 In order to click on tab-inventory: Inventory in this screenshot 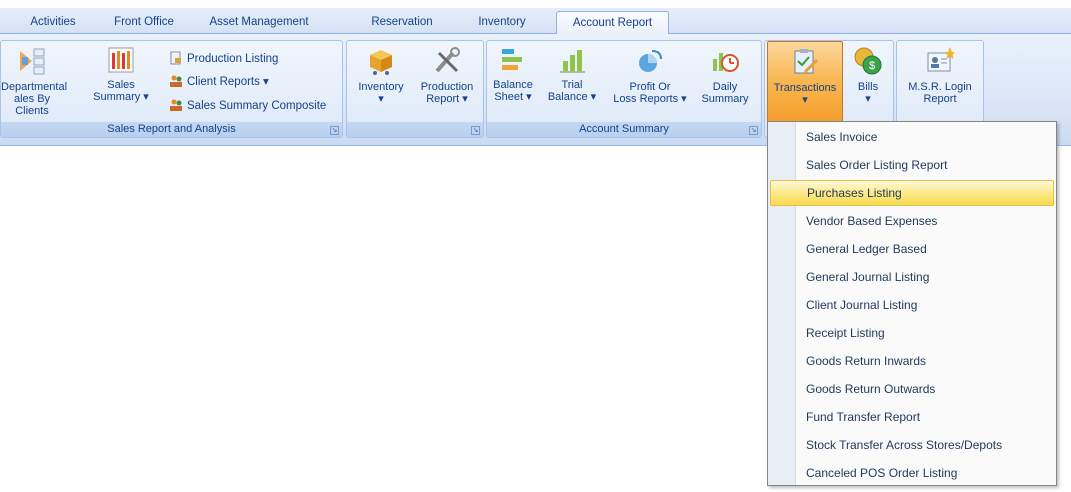, I will do `click(502, 22)`.